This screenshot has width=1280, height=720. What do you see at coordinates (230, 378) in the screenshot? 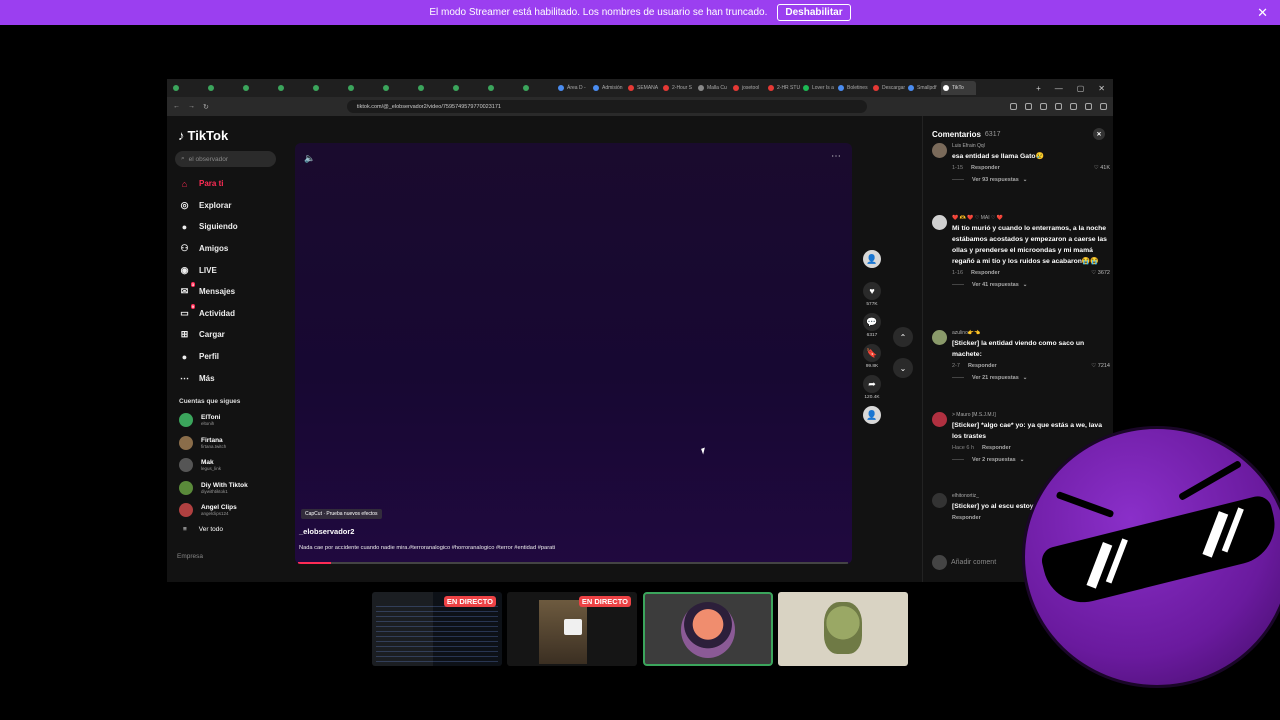
I see `nav-item: ⋯ Más` at bounding box center [230, 378].